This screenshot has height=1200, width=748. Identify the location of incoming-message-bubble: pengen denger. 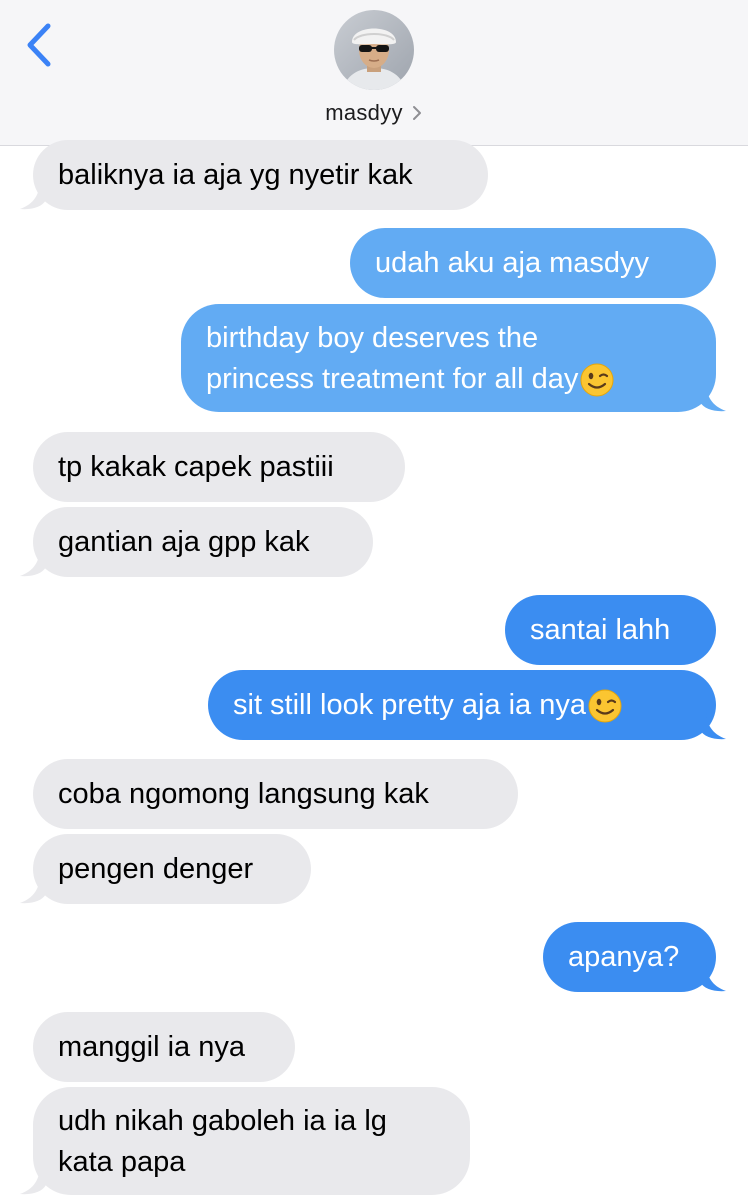
(172, 869).